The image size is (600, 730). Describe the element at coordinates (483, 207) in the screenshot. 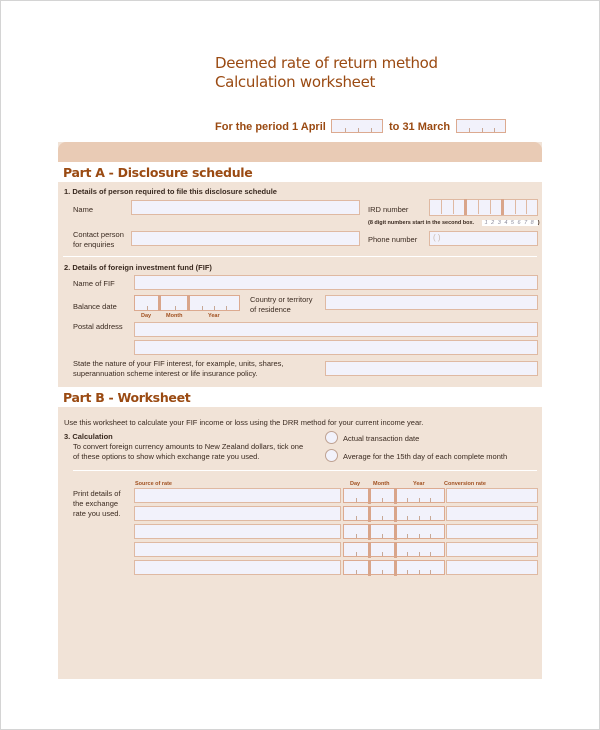

I see `ird-number-input` at that location.